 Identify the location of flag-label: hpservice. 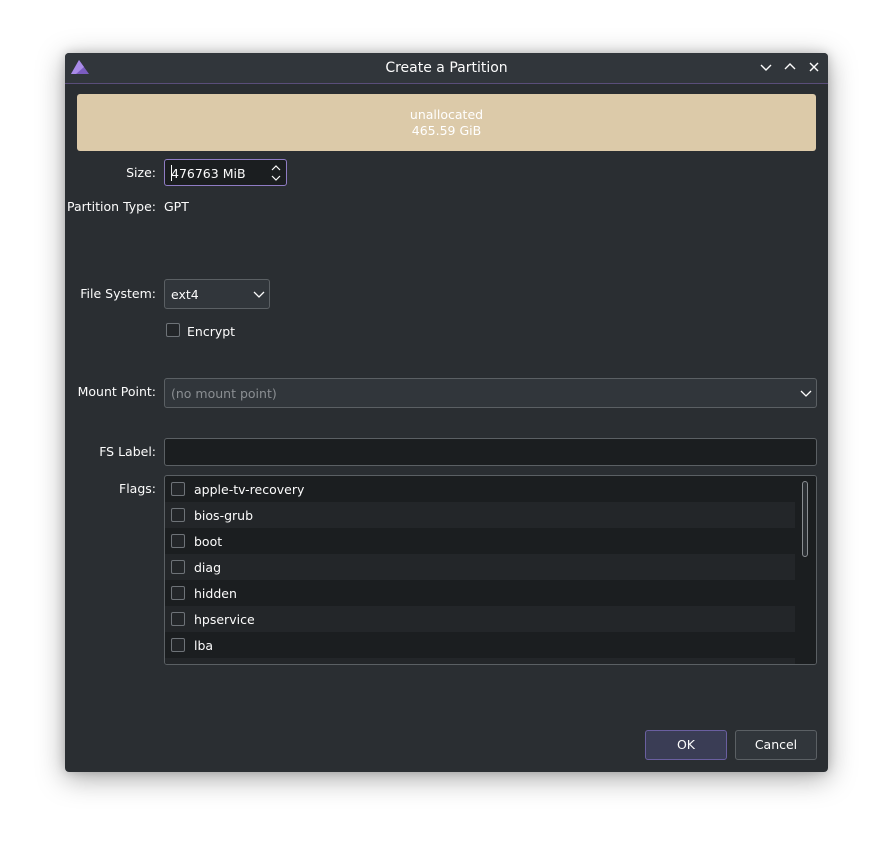
(224, 619).